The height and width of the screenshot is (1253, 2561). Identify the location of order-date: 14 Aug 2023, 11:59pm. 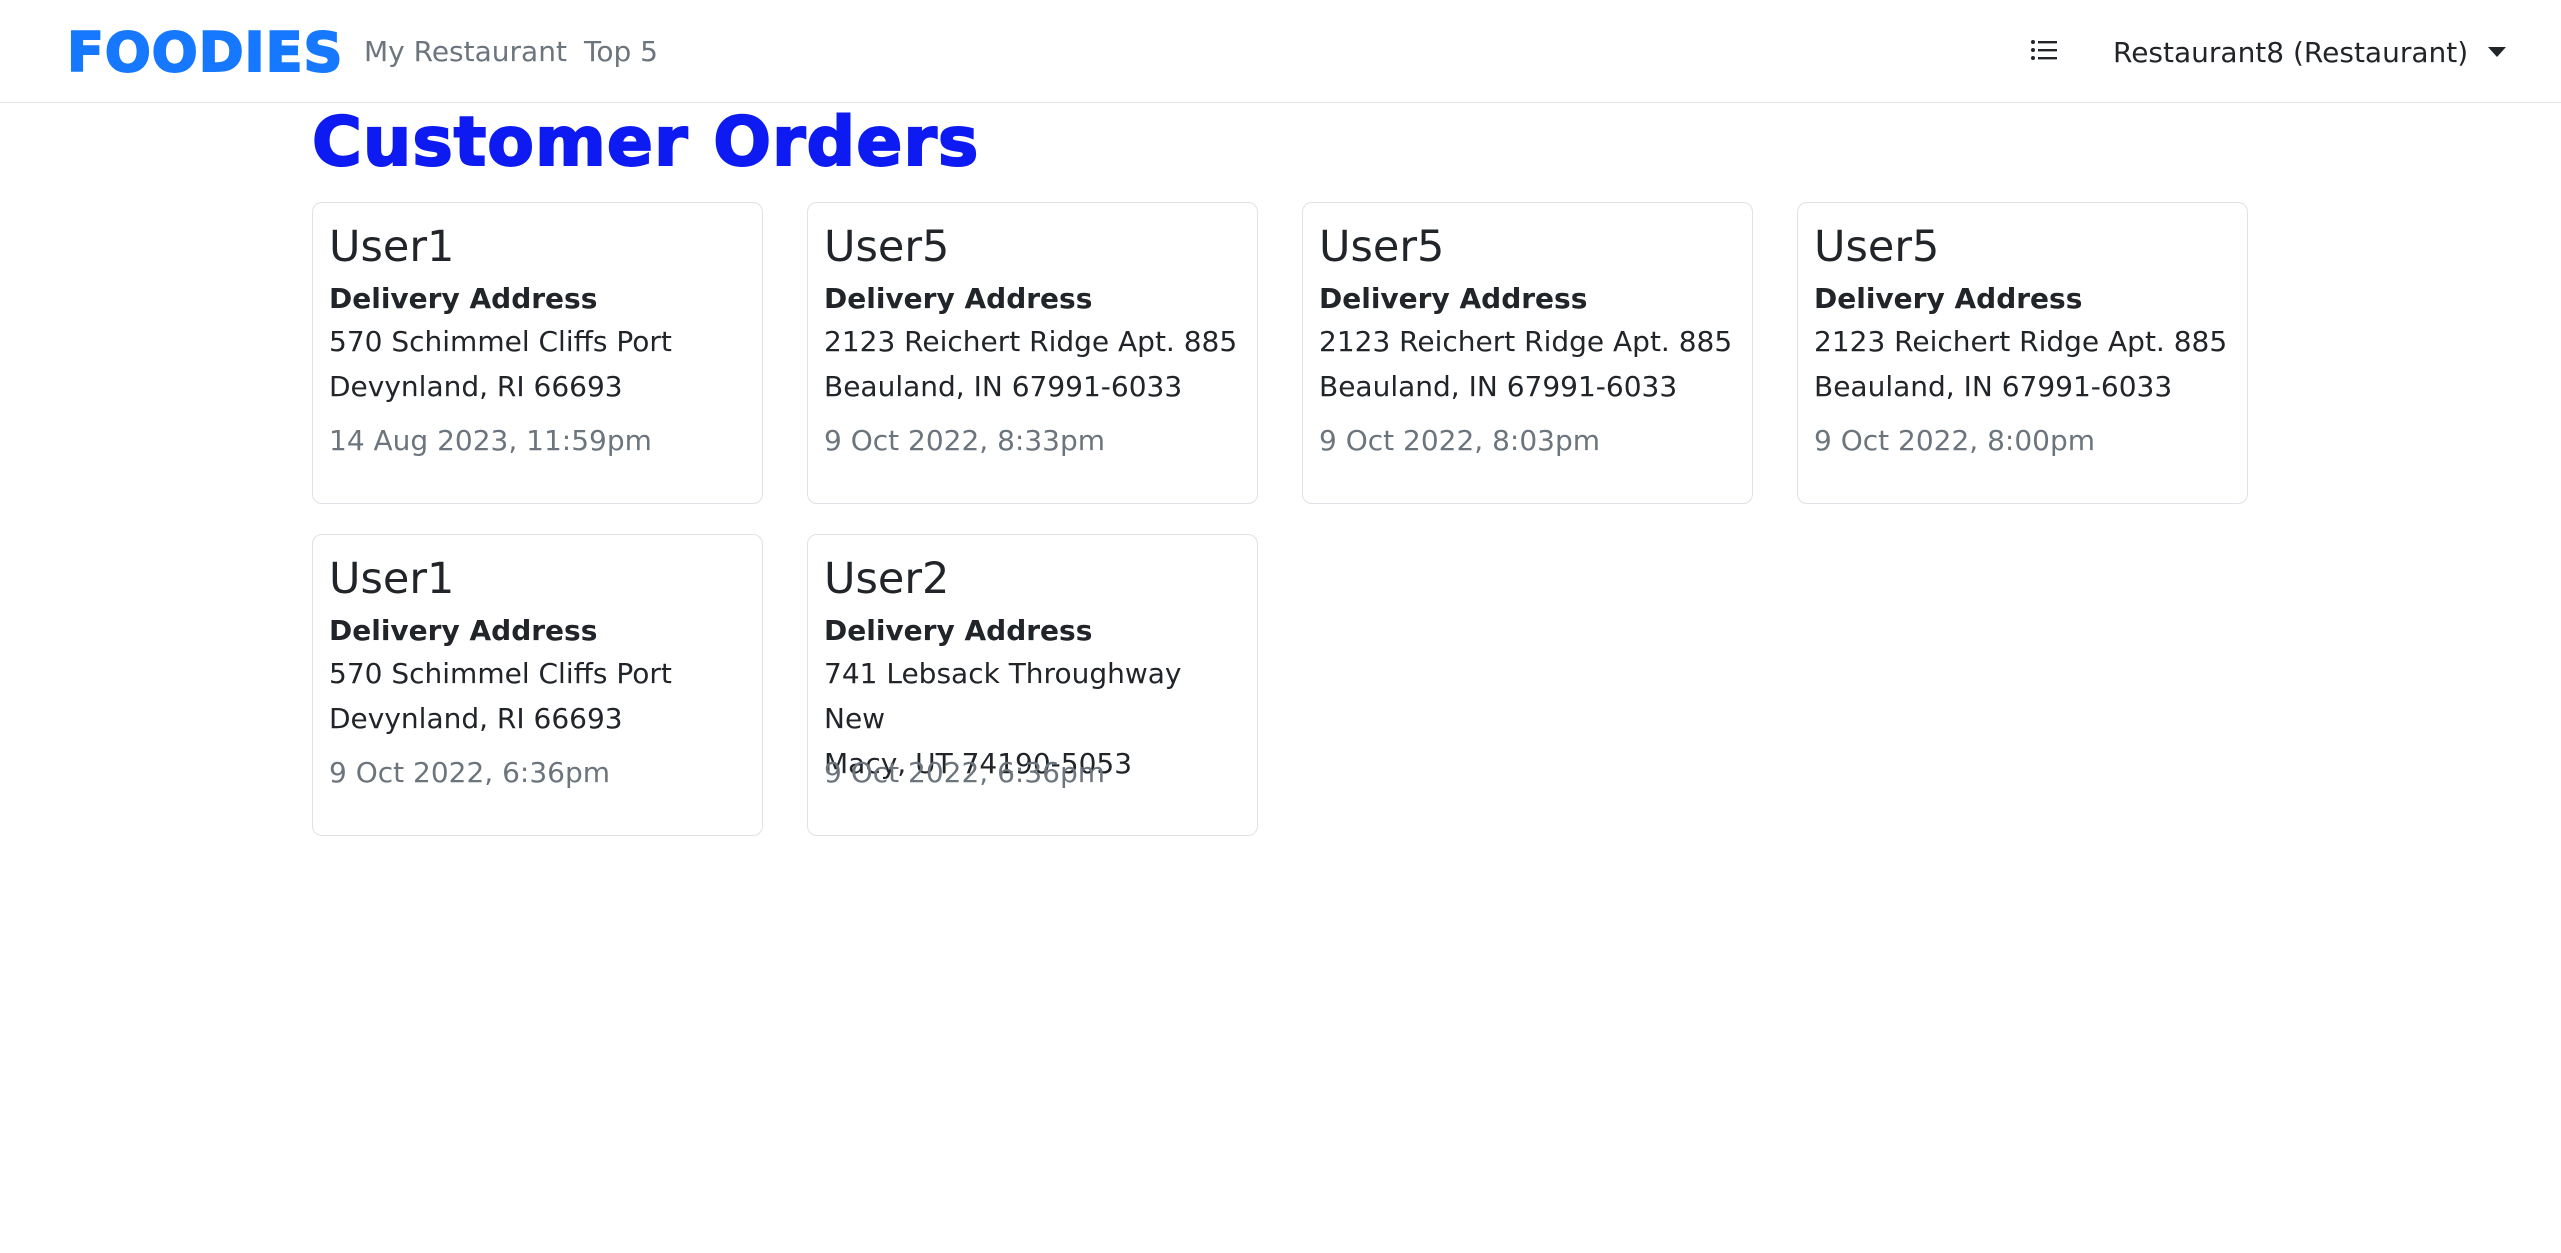
(490, 440).